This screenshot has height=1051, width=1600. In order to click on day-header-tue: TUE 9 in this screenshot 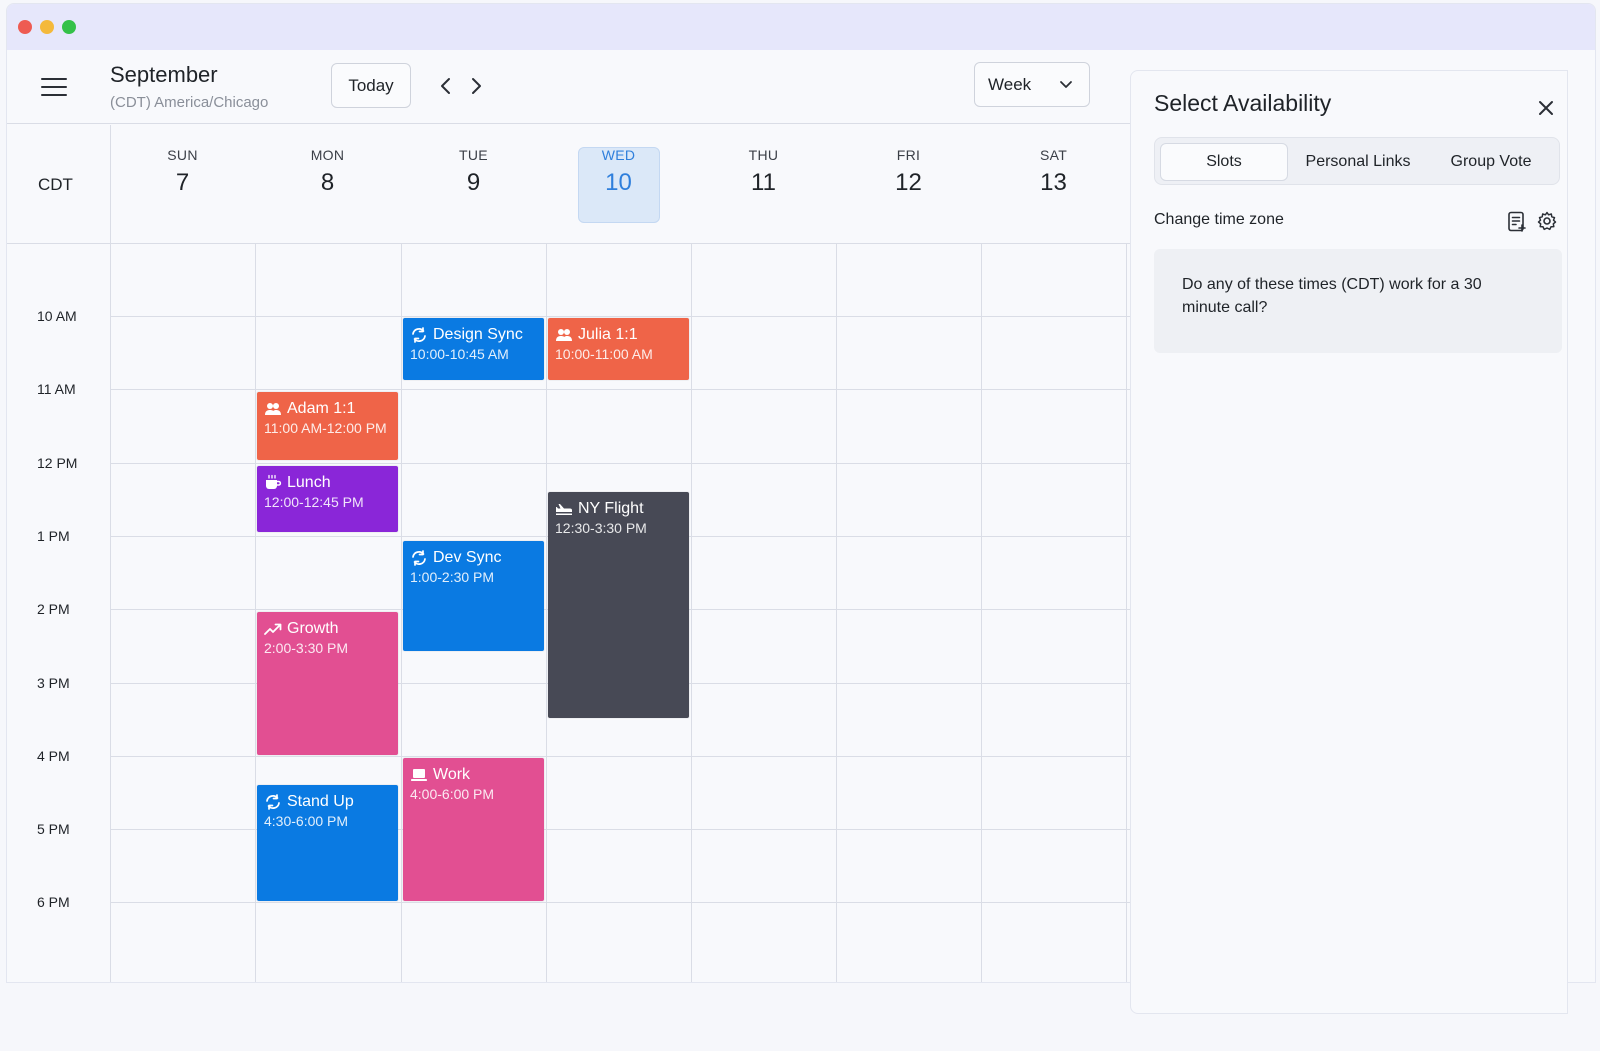, I will do `click(473, 172)`.